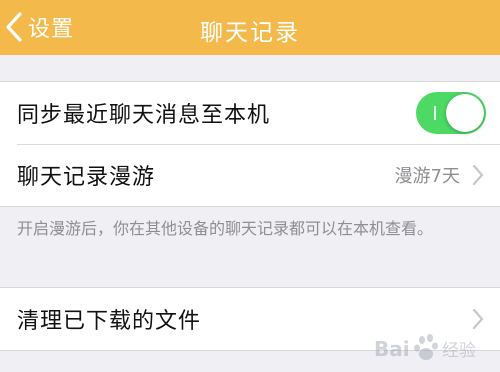 The height and width of the screenshot is (372, 500). What do you see at coordinates (427, 176) in the screenshot?
I see `chat-roaming-value: 漫游7天` at bounding box center [427, 176].